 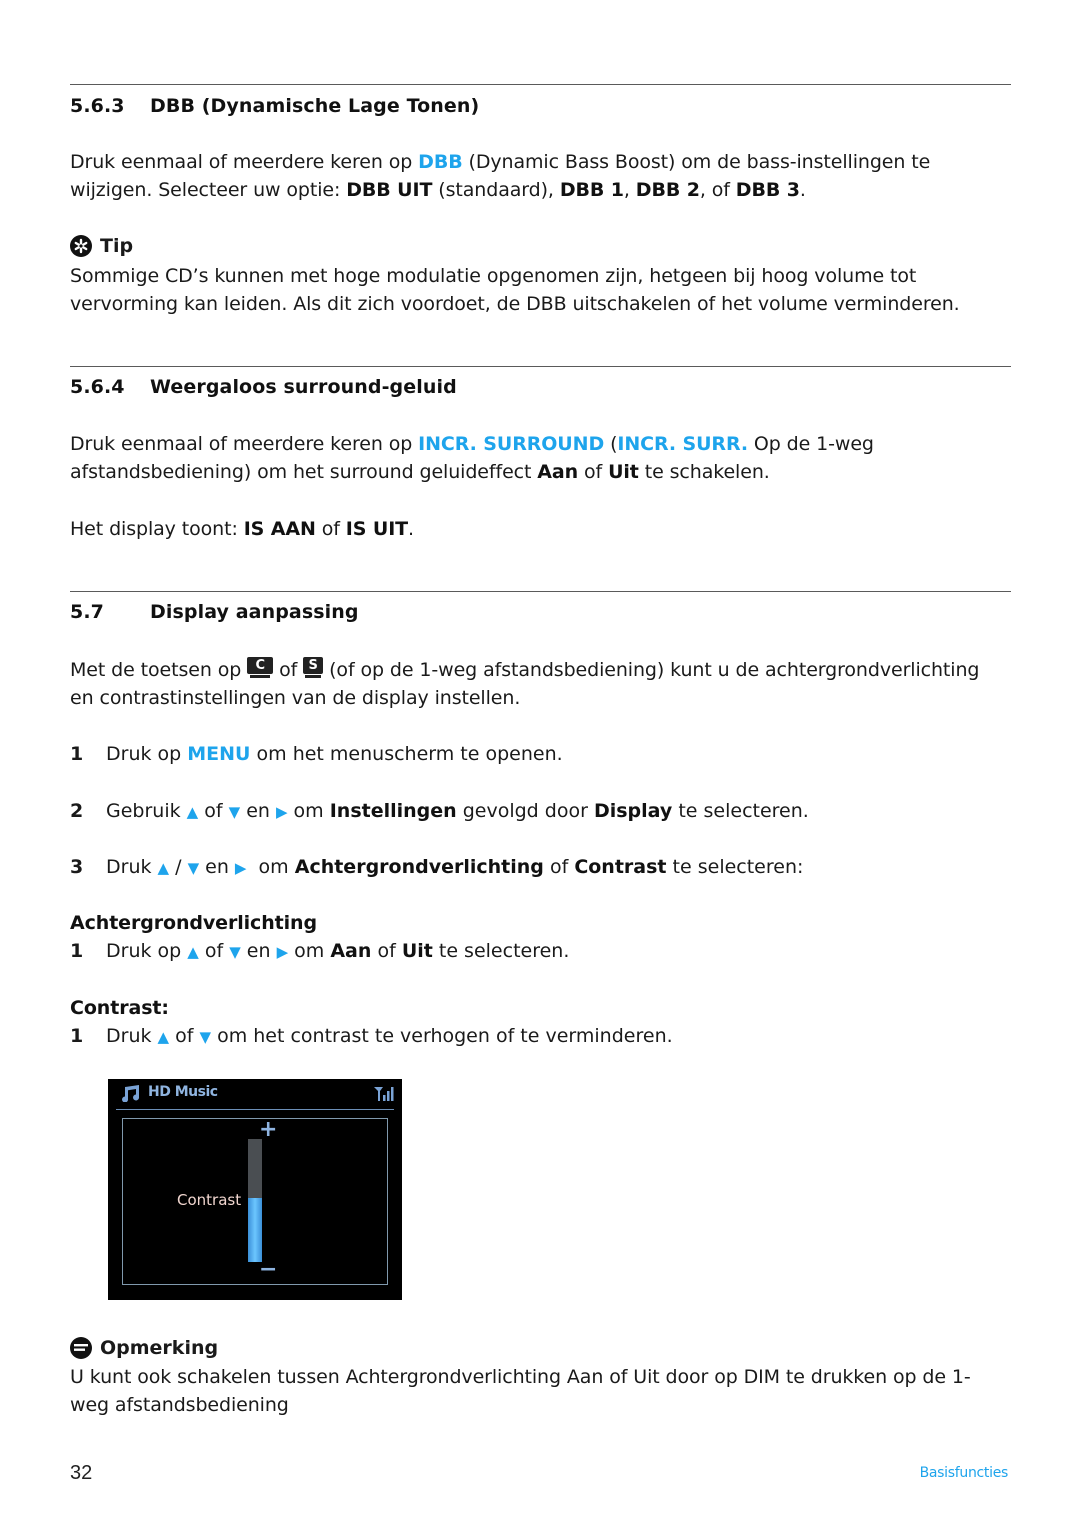 What do you see at coordinates (717, 190) in the screenshot?
I see `text: , of` at bounding box center [717, 190].